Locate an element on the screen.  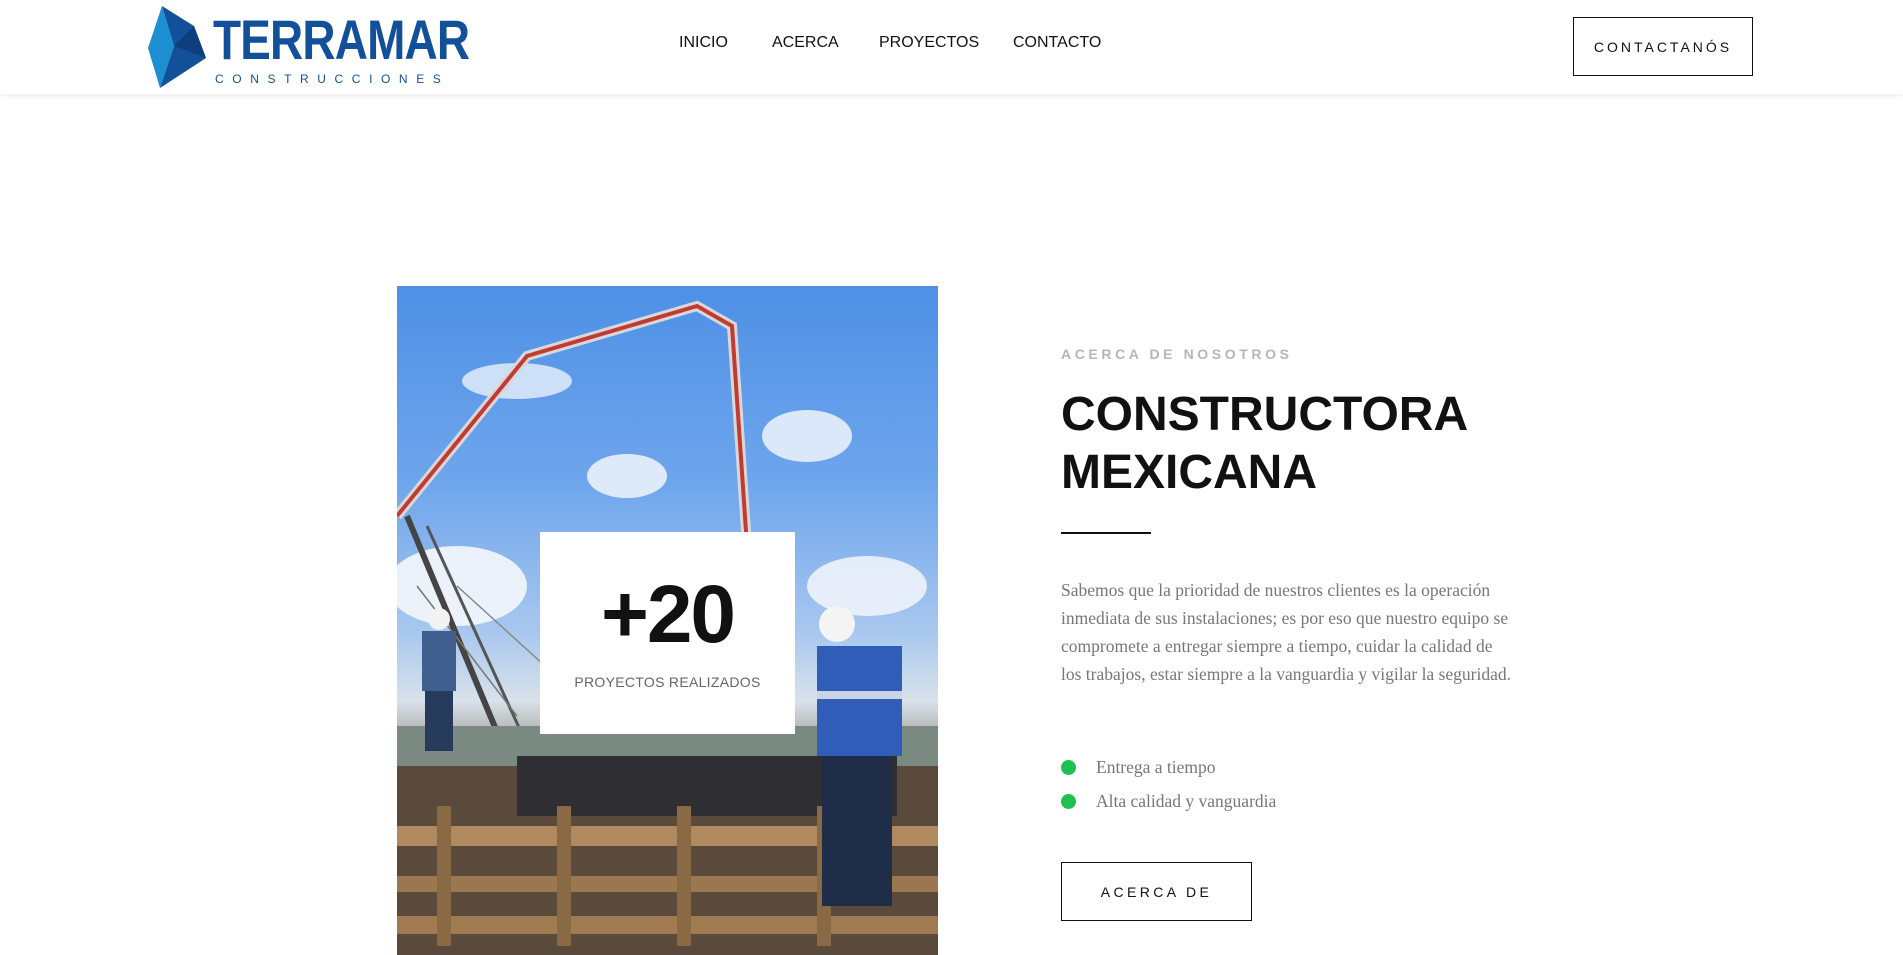
feature-label: Entrega a tiempo is located at coordinates (1156, 766).